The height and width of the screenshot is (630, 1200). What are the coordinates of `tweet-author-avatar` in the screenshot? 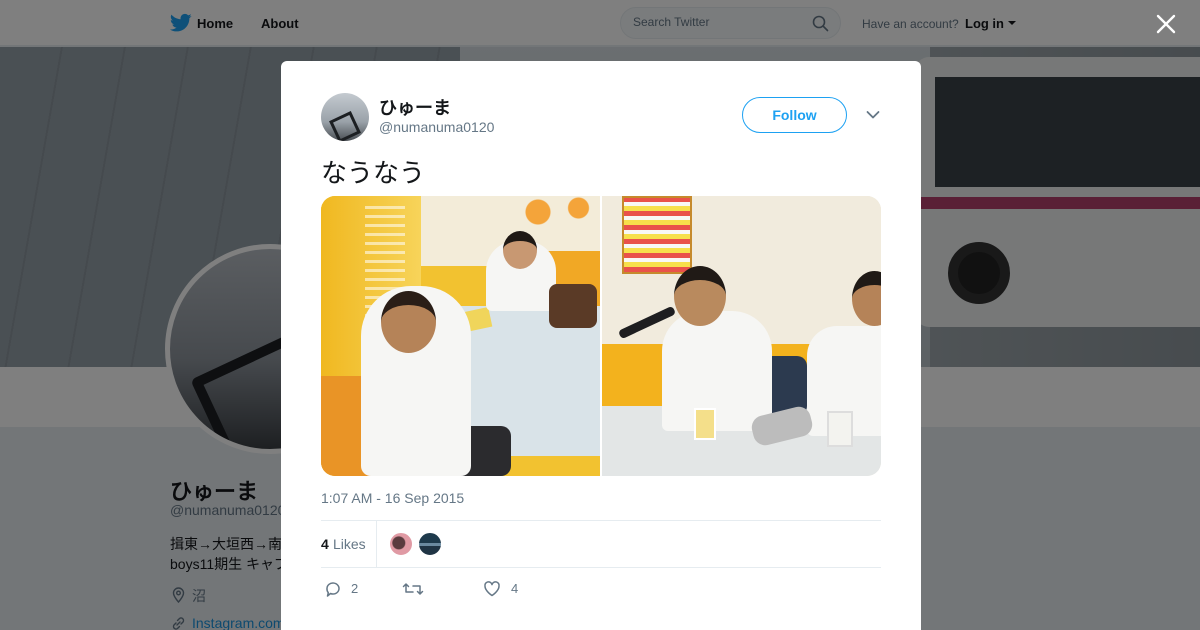 It's located at (345, 117).